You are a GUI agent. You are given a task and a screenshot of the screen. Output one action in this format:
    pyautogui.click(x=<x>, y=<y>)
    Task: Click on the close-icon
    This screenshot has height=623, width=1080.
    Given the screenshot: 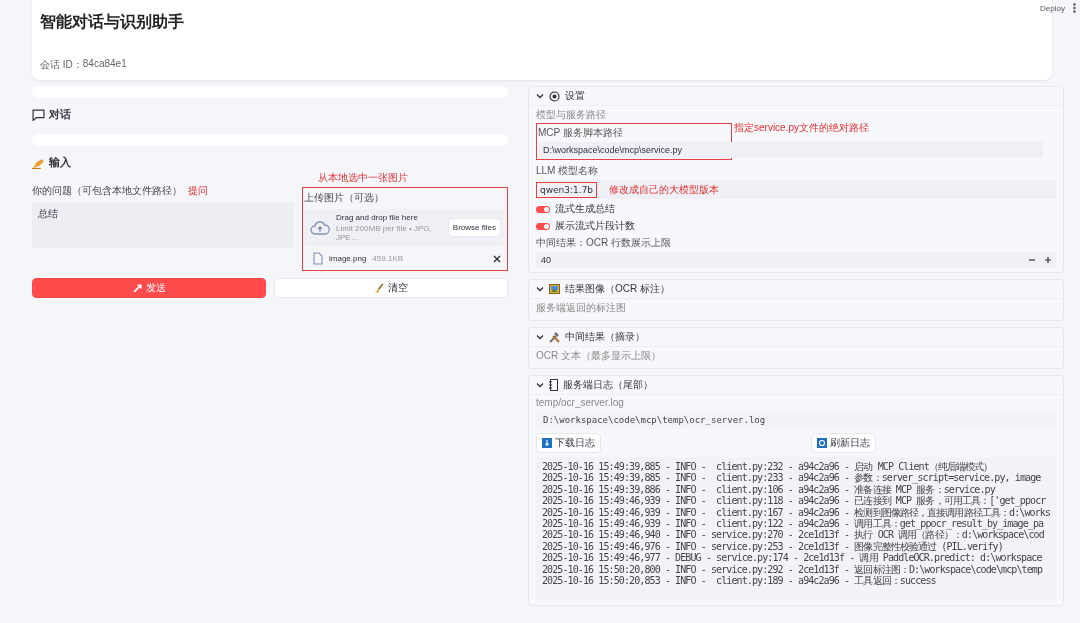 What is the action you would take?
    pyautogui.click(x=497, y=258)
    